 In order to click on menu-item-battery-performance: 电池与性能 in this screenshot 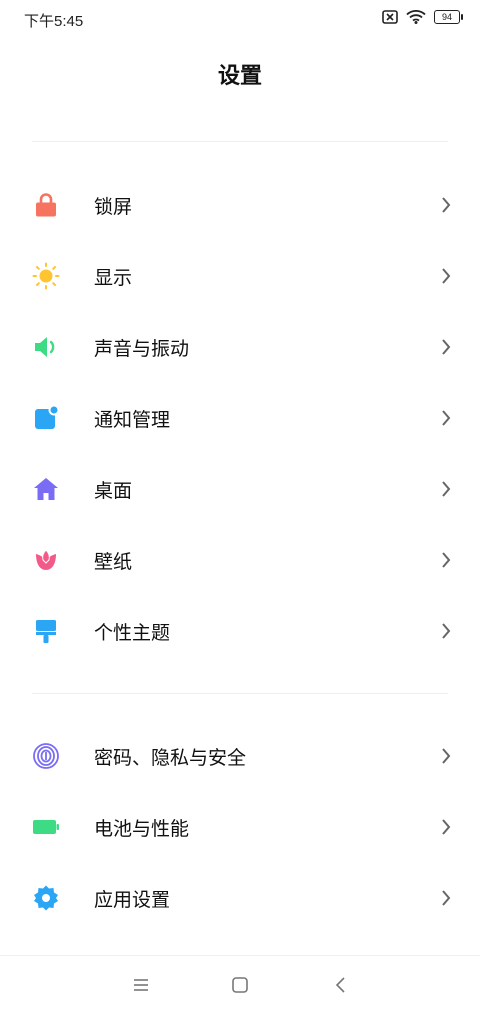, I will do `click(240, 827)`.